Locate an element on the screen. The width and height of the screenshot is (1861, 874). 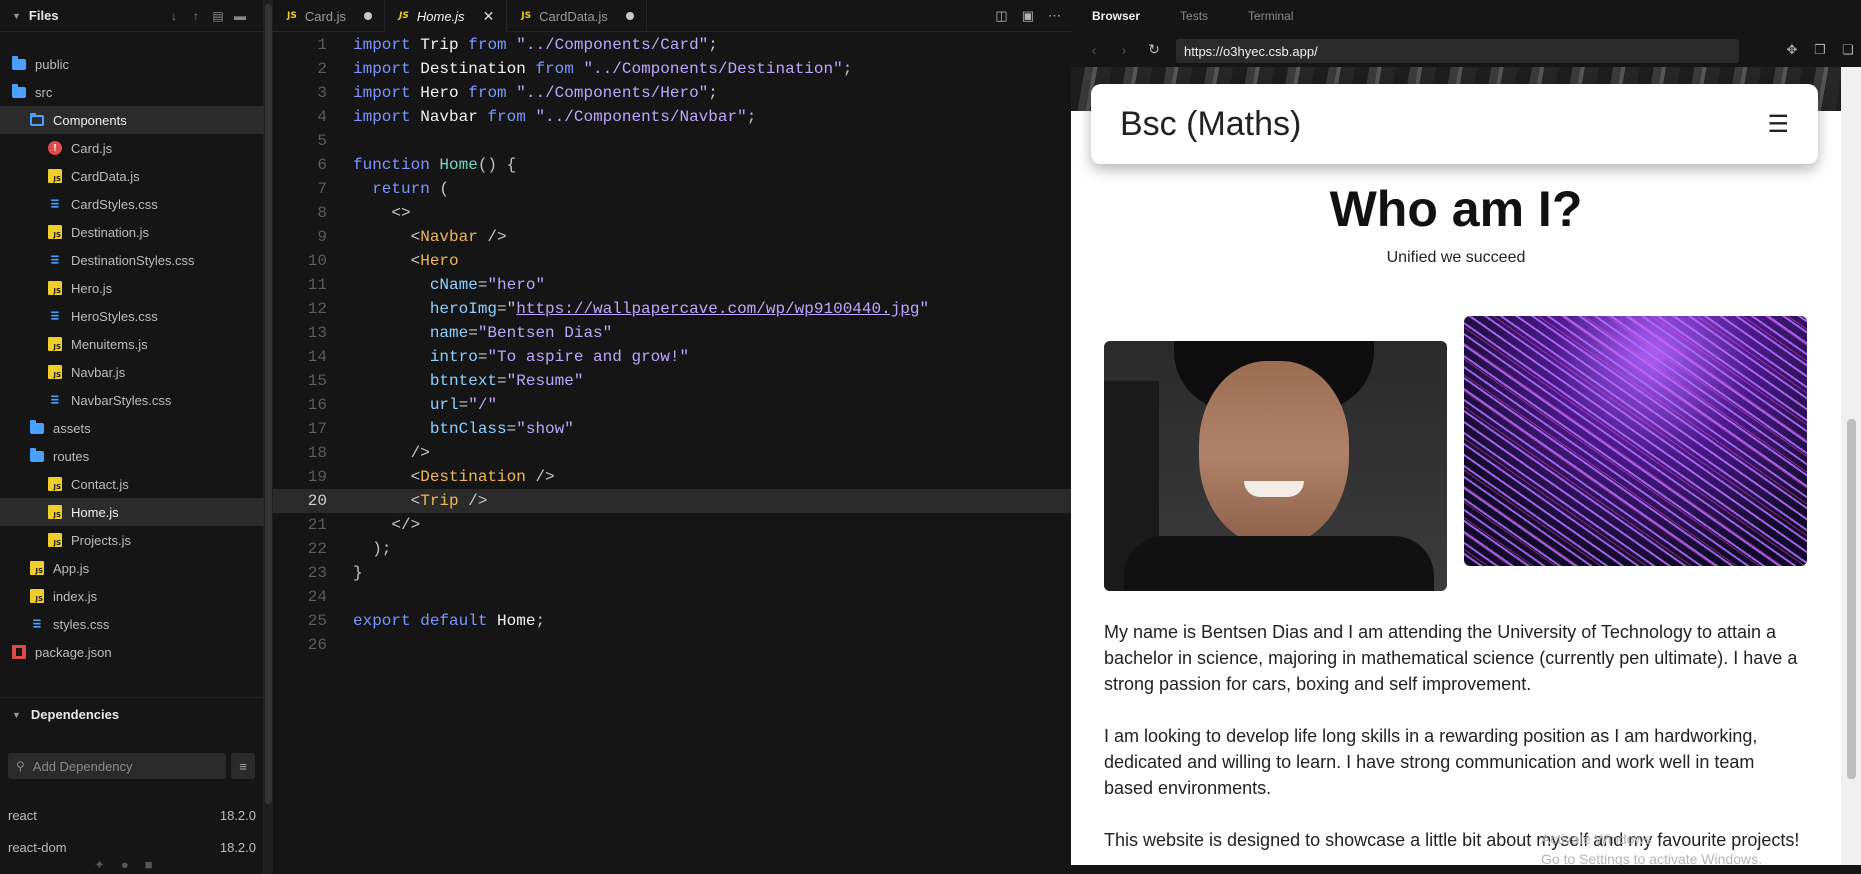
hamburger-menu-icon: ☰ is located at coordinates (1778, 124).